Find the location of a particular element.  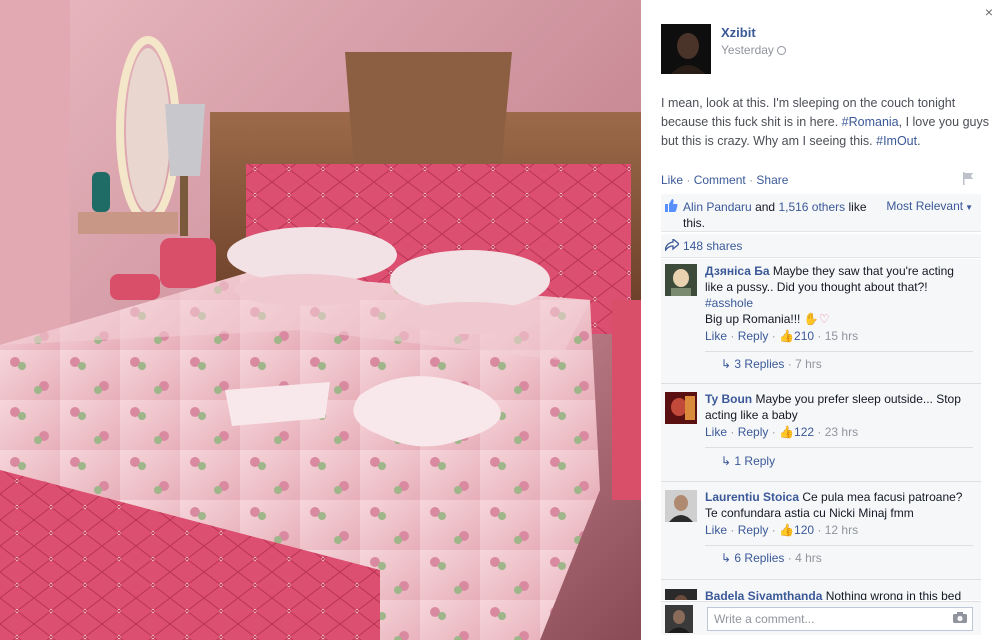

avatar-image is located at coordinates (686, 49).